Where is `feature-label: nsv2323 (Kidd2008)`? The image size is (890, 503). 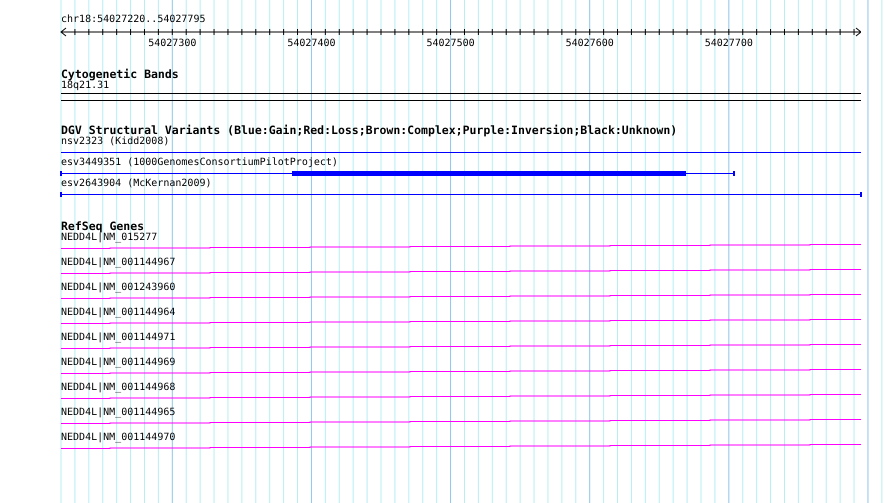 feature-label: nsv2323 (Kidd2008) is located at coordinates (115, 142).